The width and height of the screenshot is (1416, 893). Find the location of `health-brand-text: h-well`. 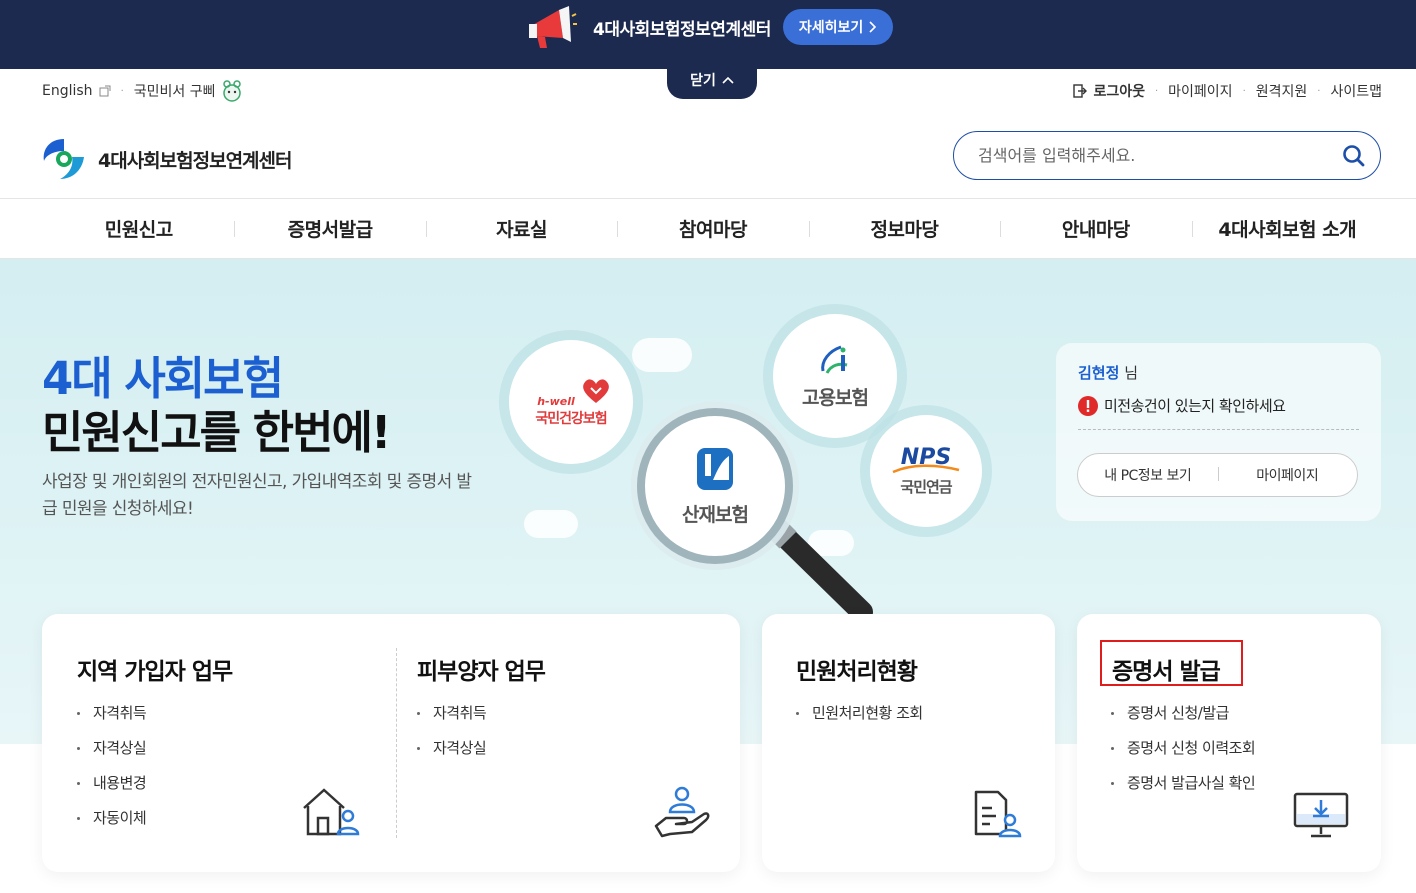

health-brand-text: h-well is located at coordinates (556, 401).